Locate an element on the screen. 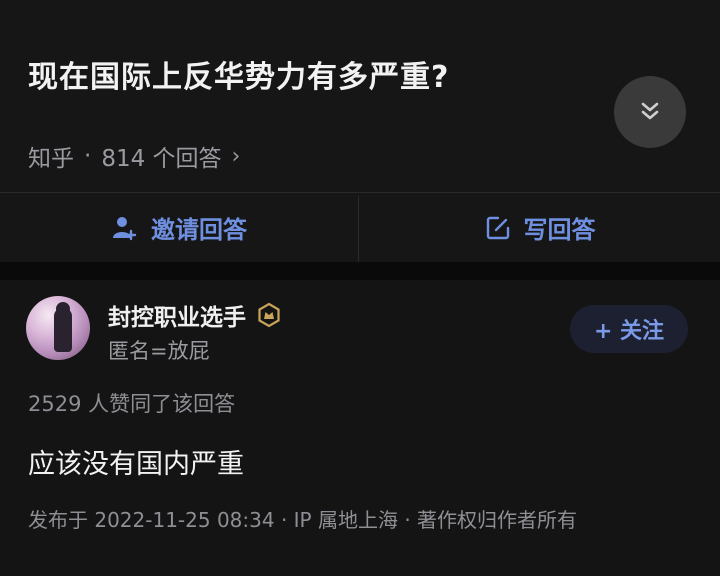 The height and width of the screenshot is (576, 720). write-answer-button: 写回答 is located at coordinates (539, 227).